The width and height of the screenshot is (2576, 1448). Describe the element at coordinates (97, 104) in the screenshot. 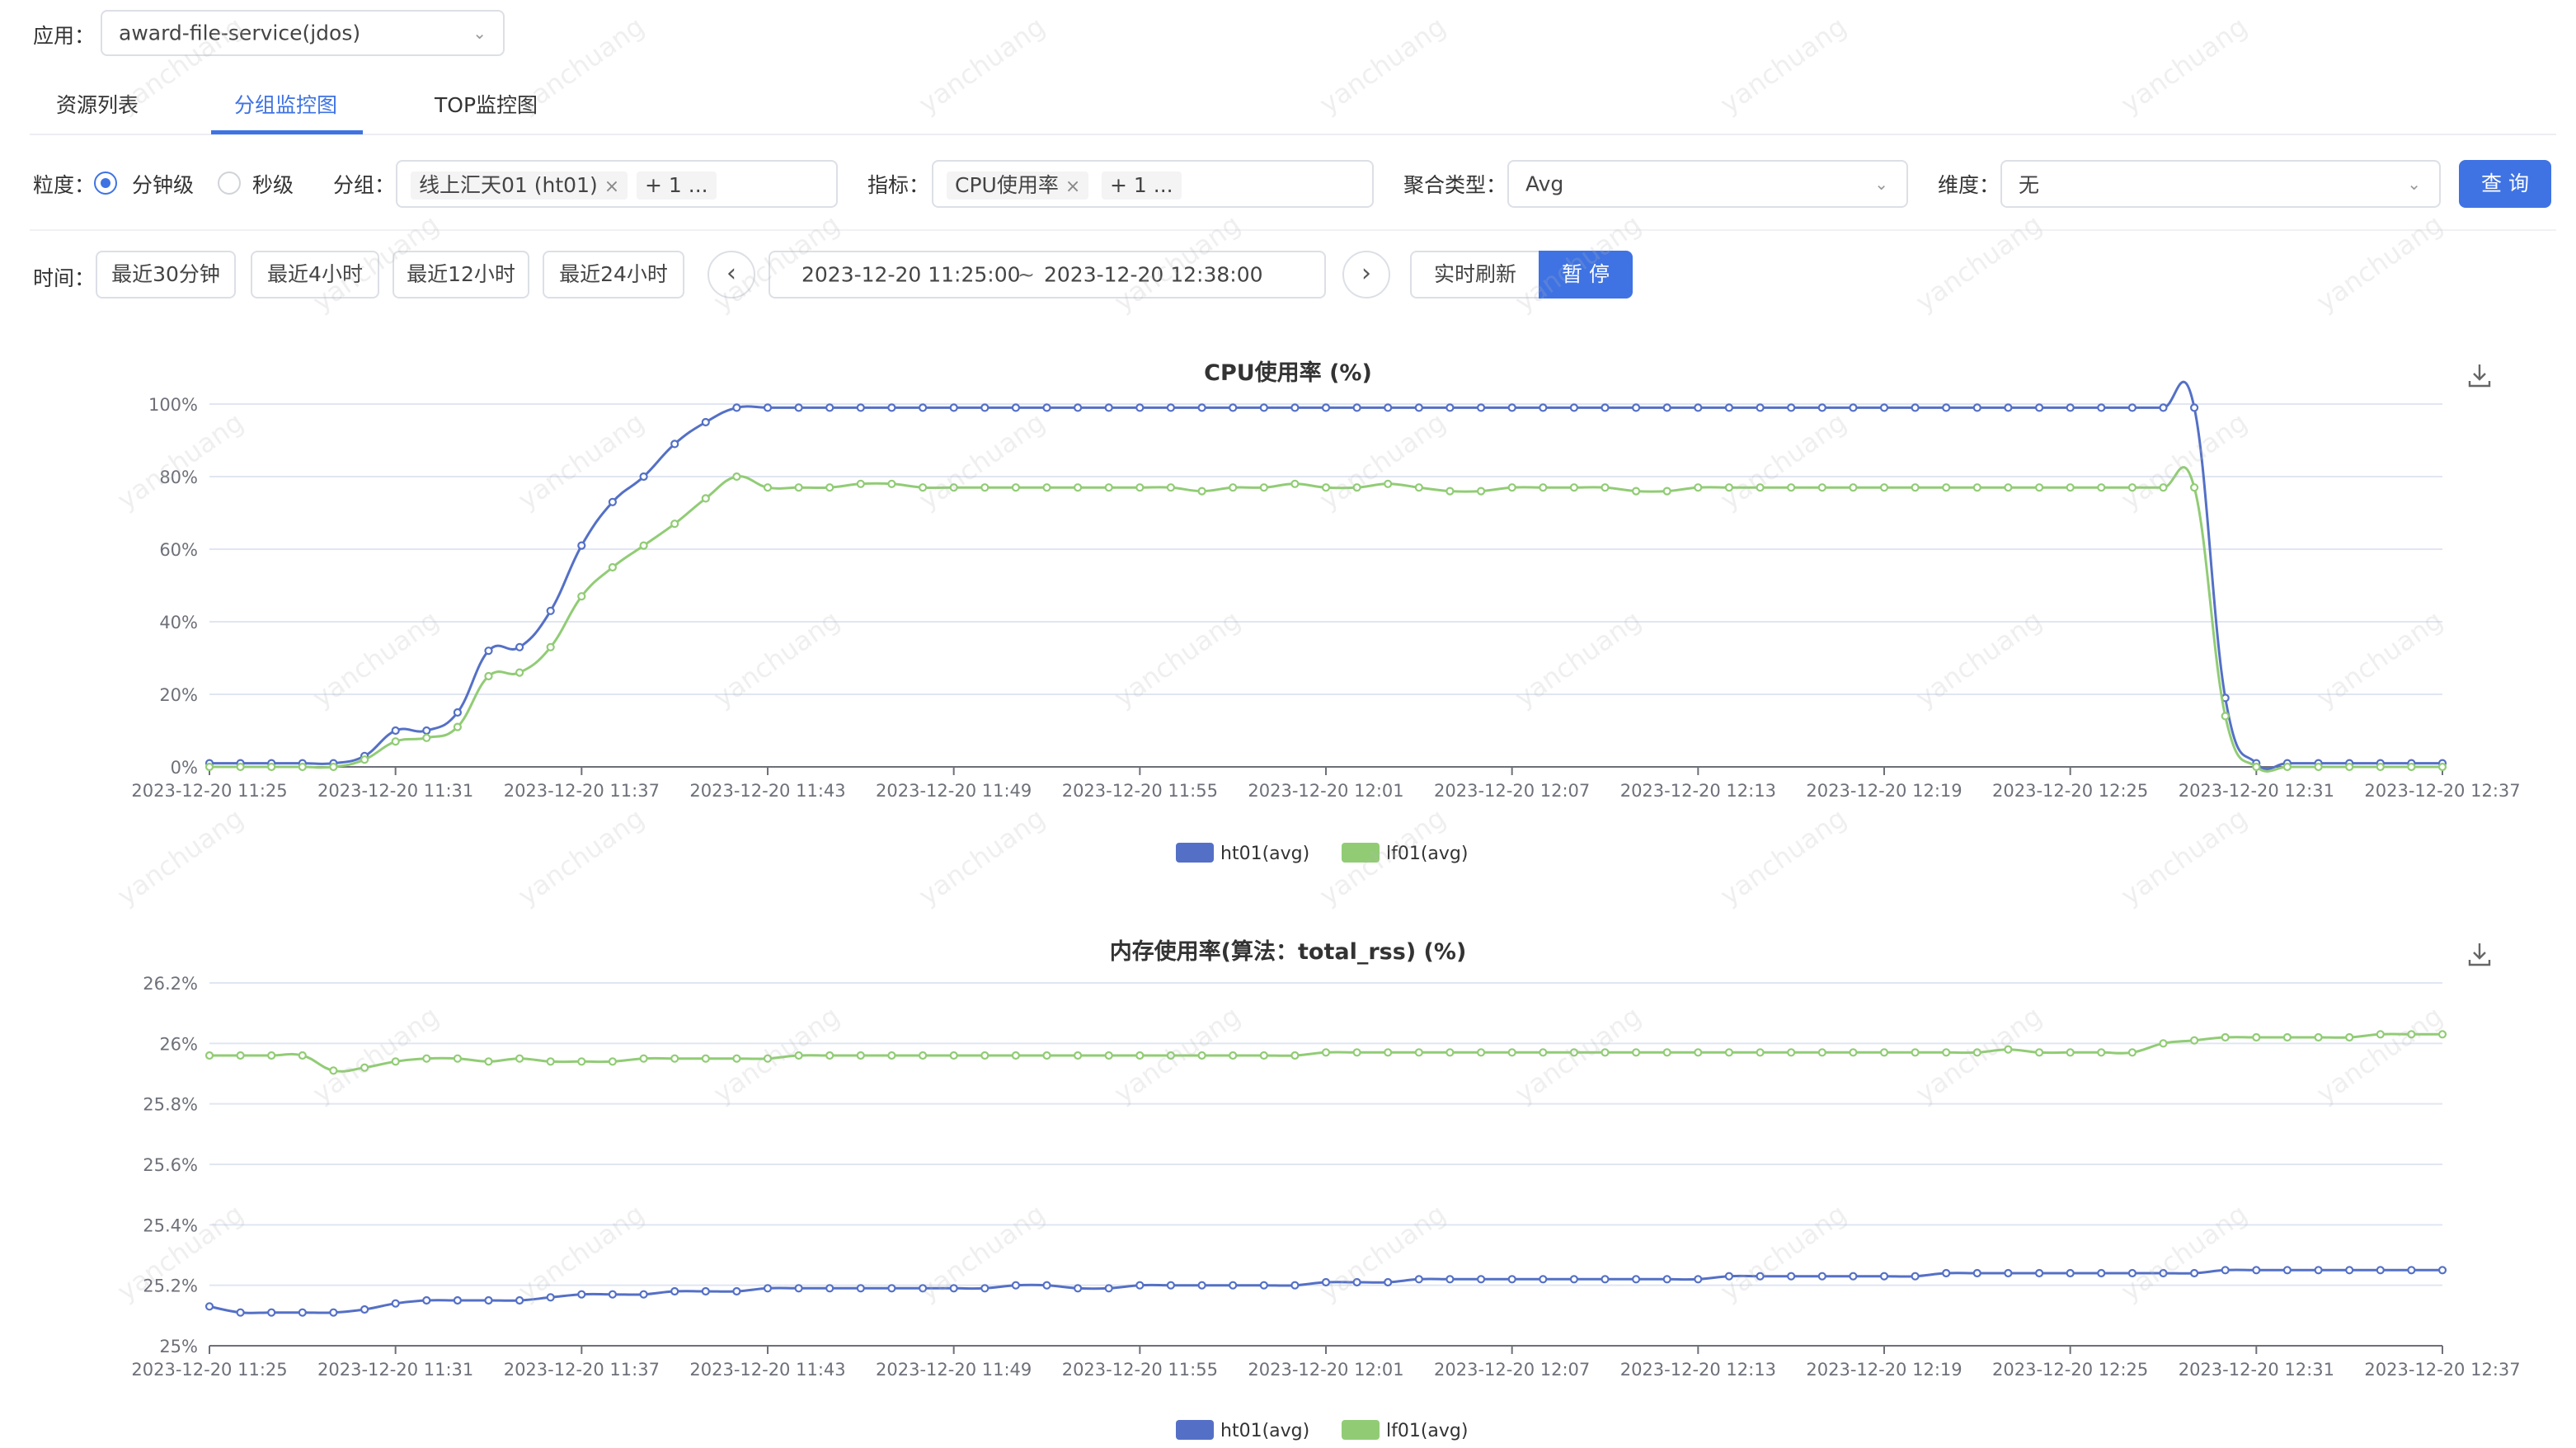

I see `tab-resource-list: 资源列表` at that location.